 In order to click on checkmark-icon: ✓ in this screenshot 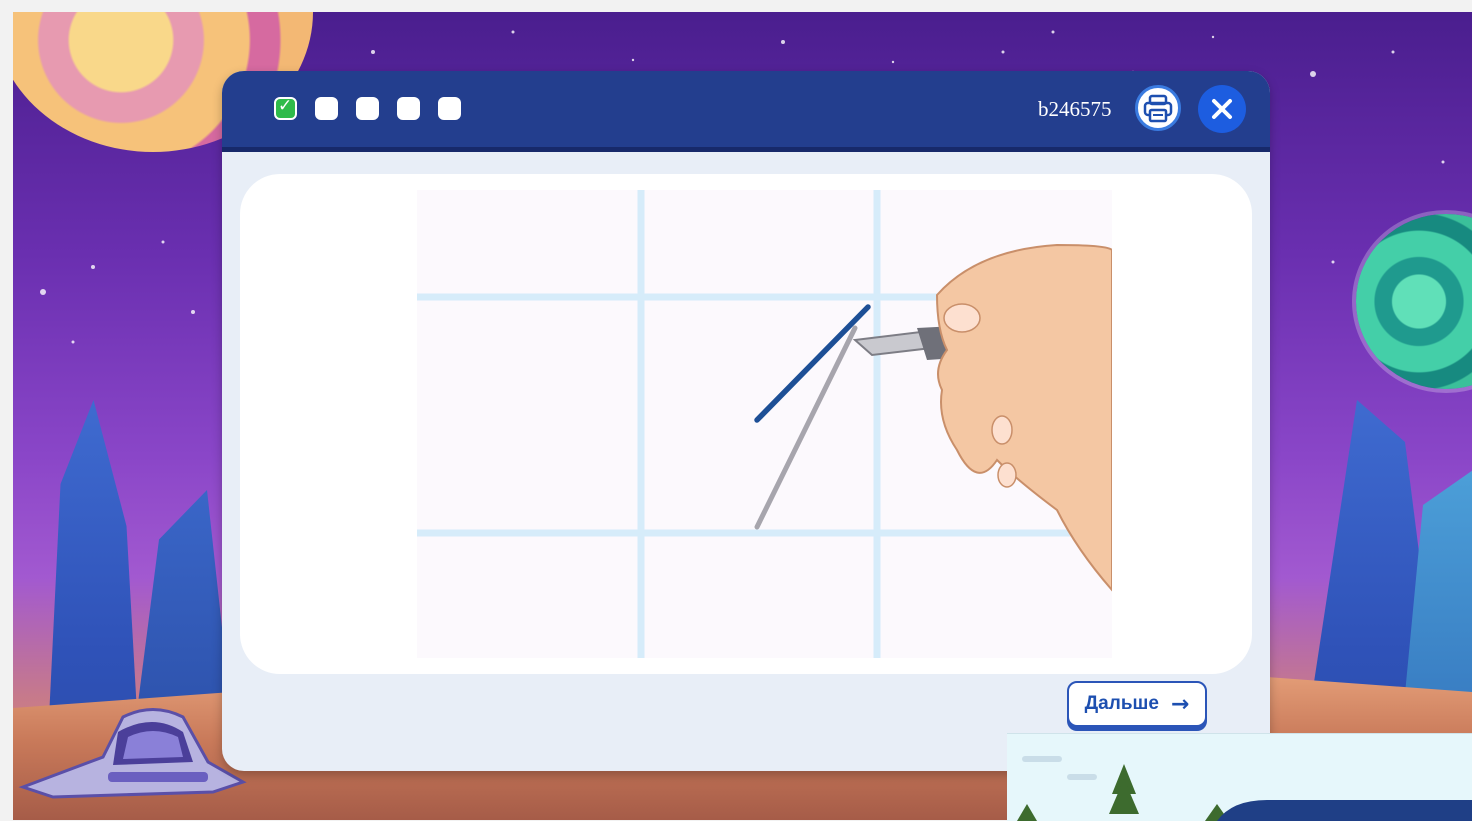, I will do `click(285, 106)`.